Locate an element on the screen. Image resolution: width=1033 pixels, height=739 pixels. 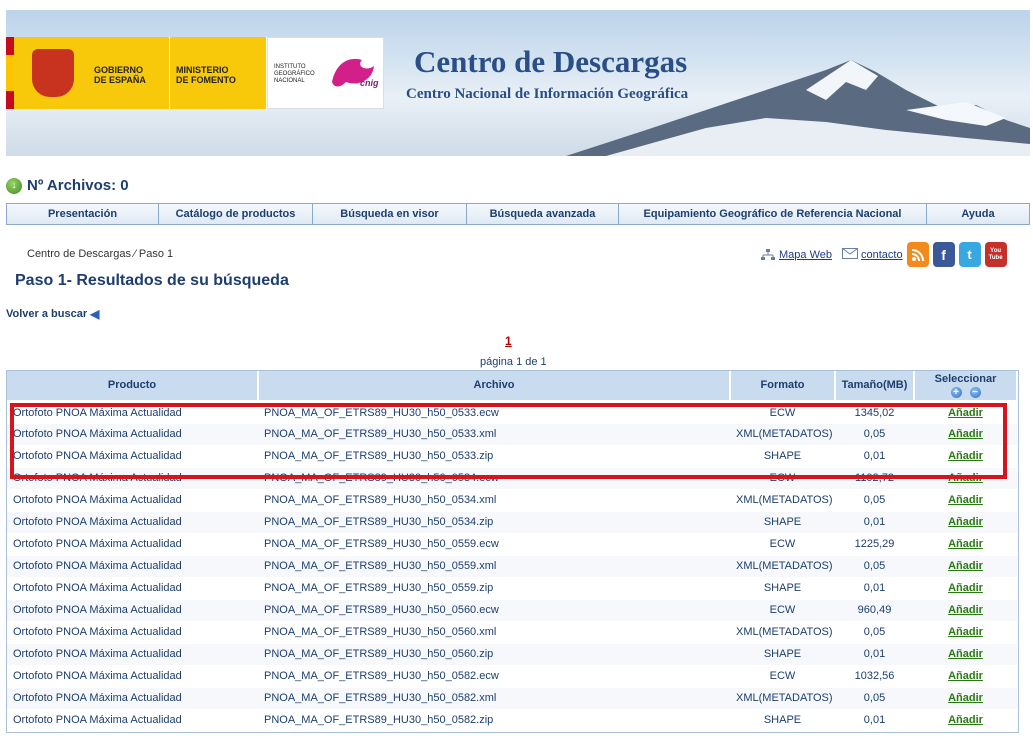
download-icon: ↓ is located at coordinates (14, 185).